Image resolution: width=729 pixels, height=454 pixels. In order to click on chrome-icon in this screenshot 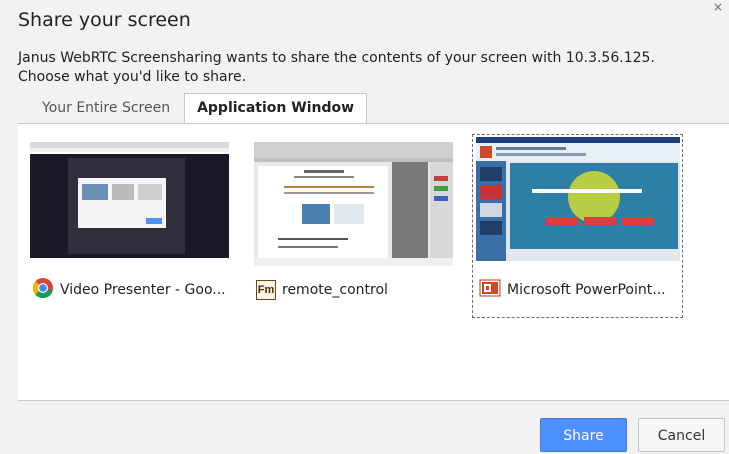, I will do `click(43, 290)`.